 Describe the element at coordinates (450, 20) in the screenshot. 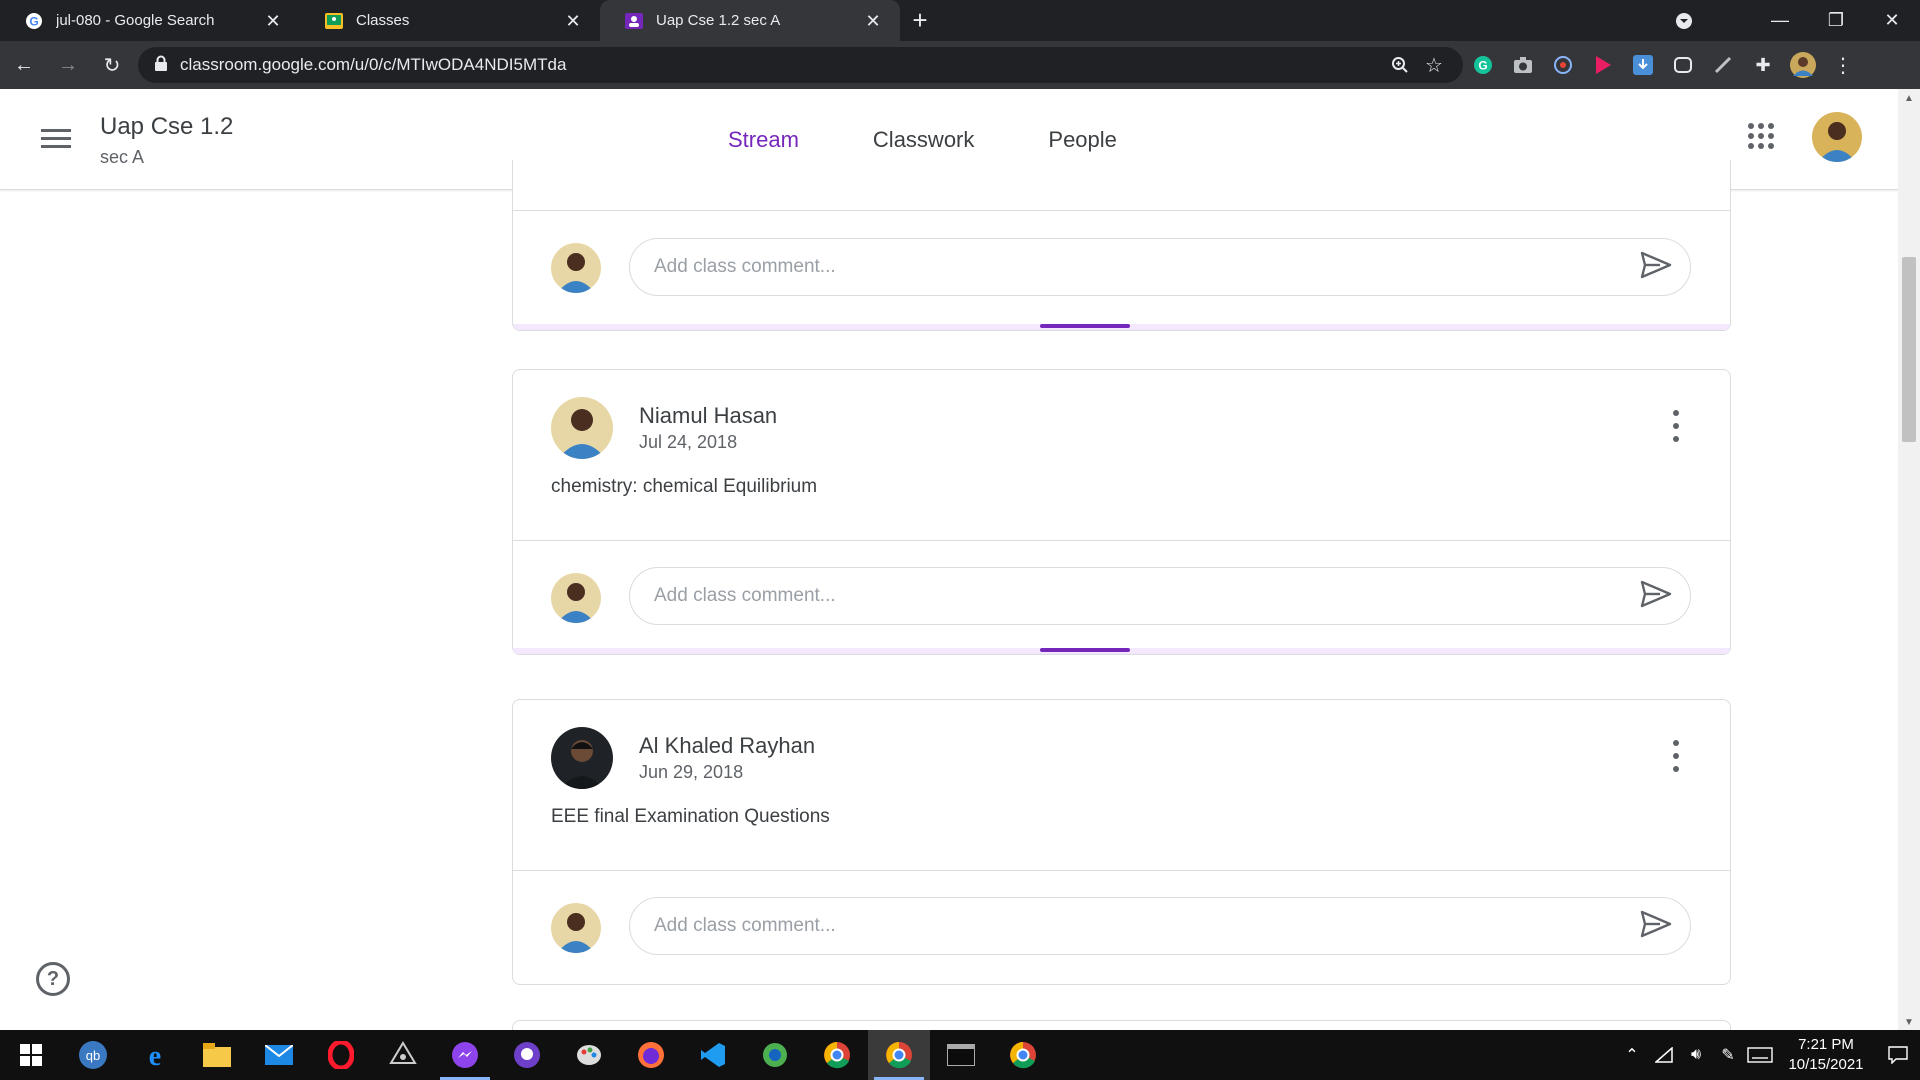

I see `browser-tab-classes: Classes ✕` at that location.